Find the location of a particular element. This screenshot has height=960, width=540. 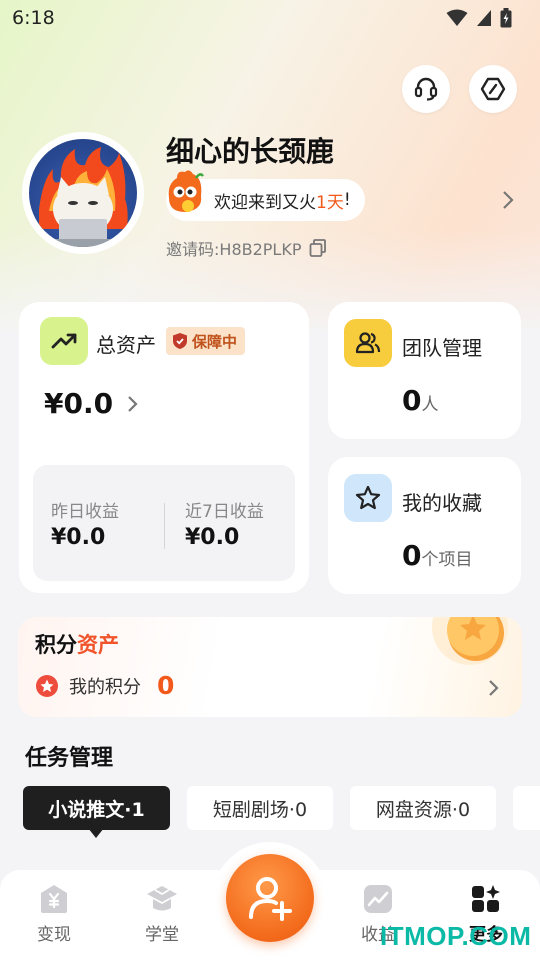

coin-icon is located at coordinates (470, 641).